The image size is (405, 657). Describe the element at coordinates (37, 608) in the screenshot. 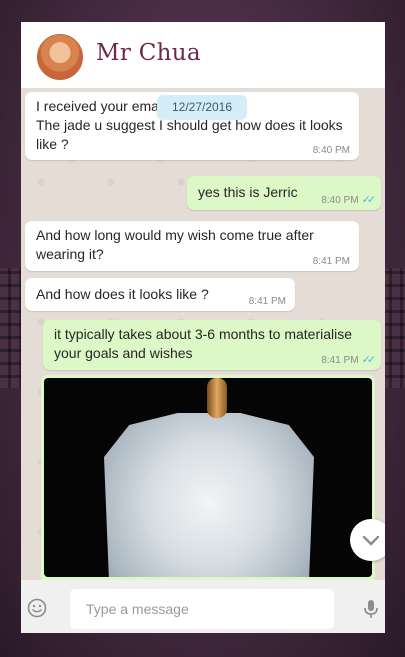

I see `emoji-icon` at that location.